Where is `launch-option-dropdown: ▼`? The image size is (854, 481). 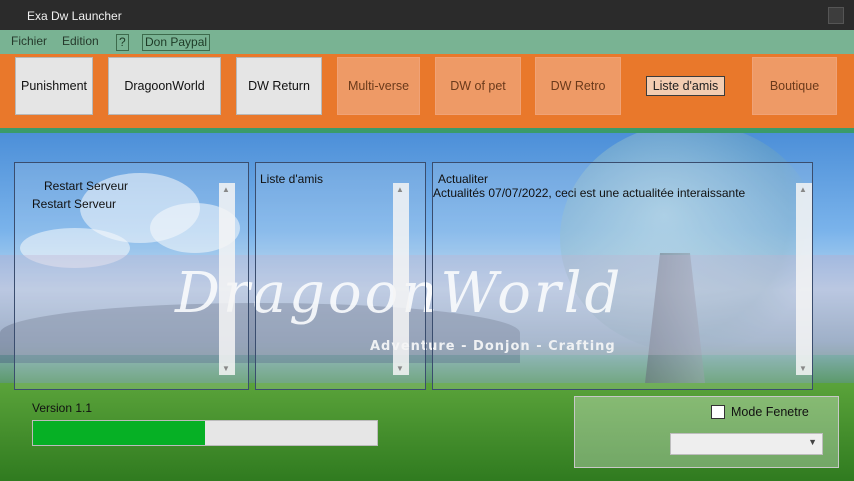
launch-option-dropdown: ▼ is located at coordinates (746, 444).